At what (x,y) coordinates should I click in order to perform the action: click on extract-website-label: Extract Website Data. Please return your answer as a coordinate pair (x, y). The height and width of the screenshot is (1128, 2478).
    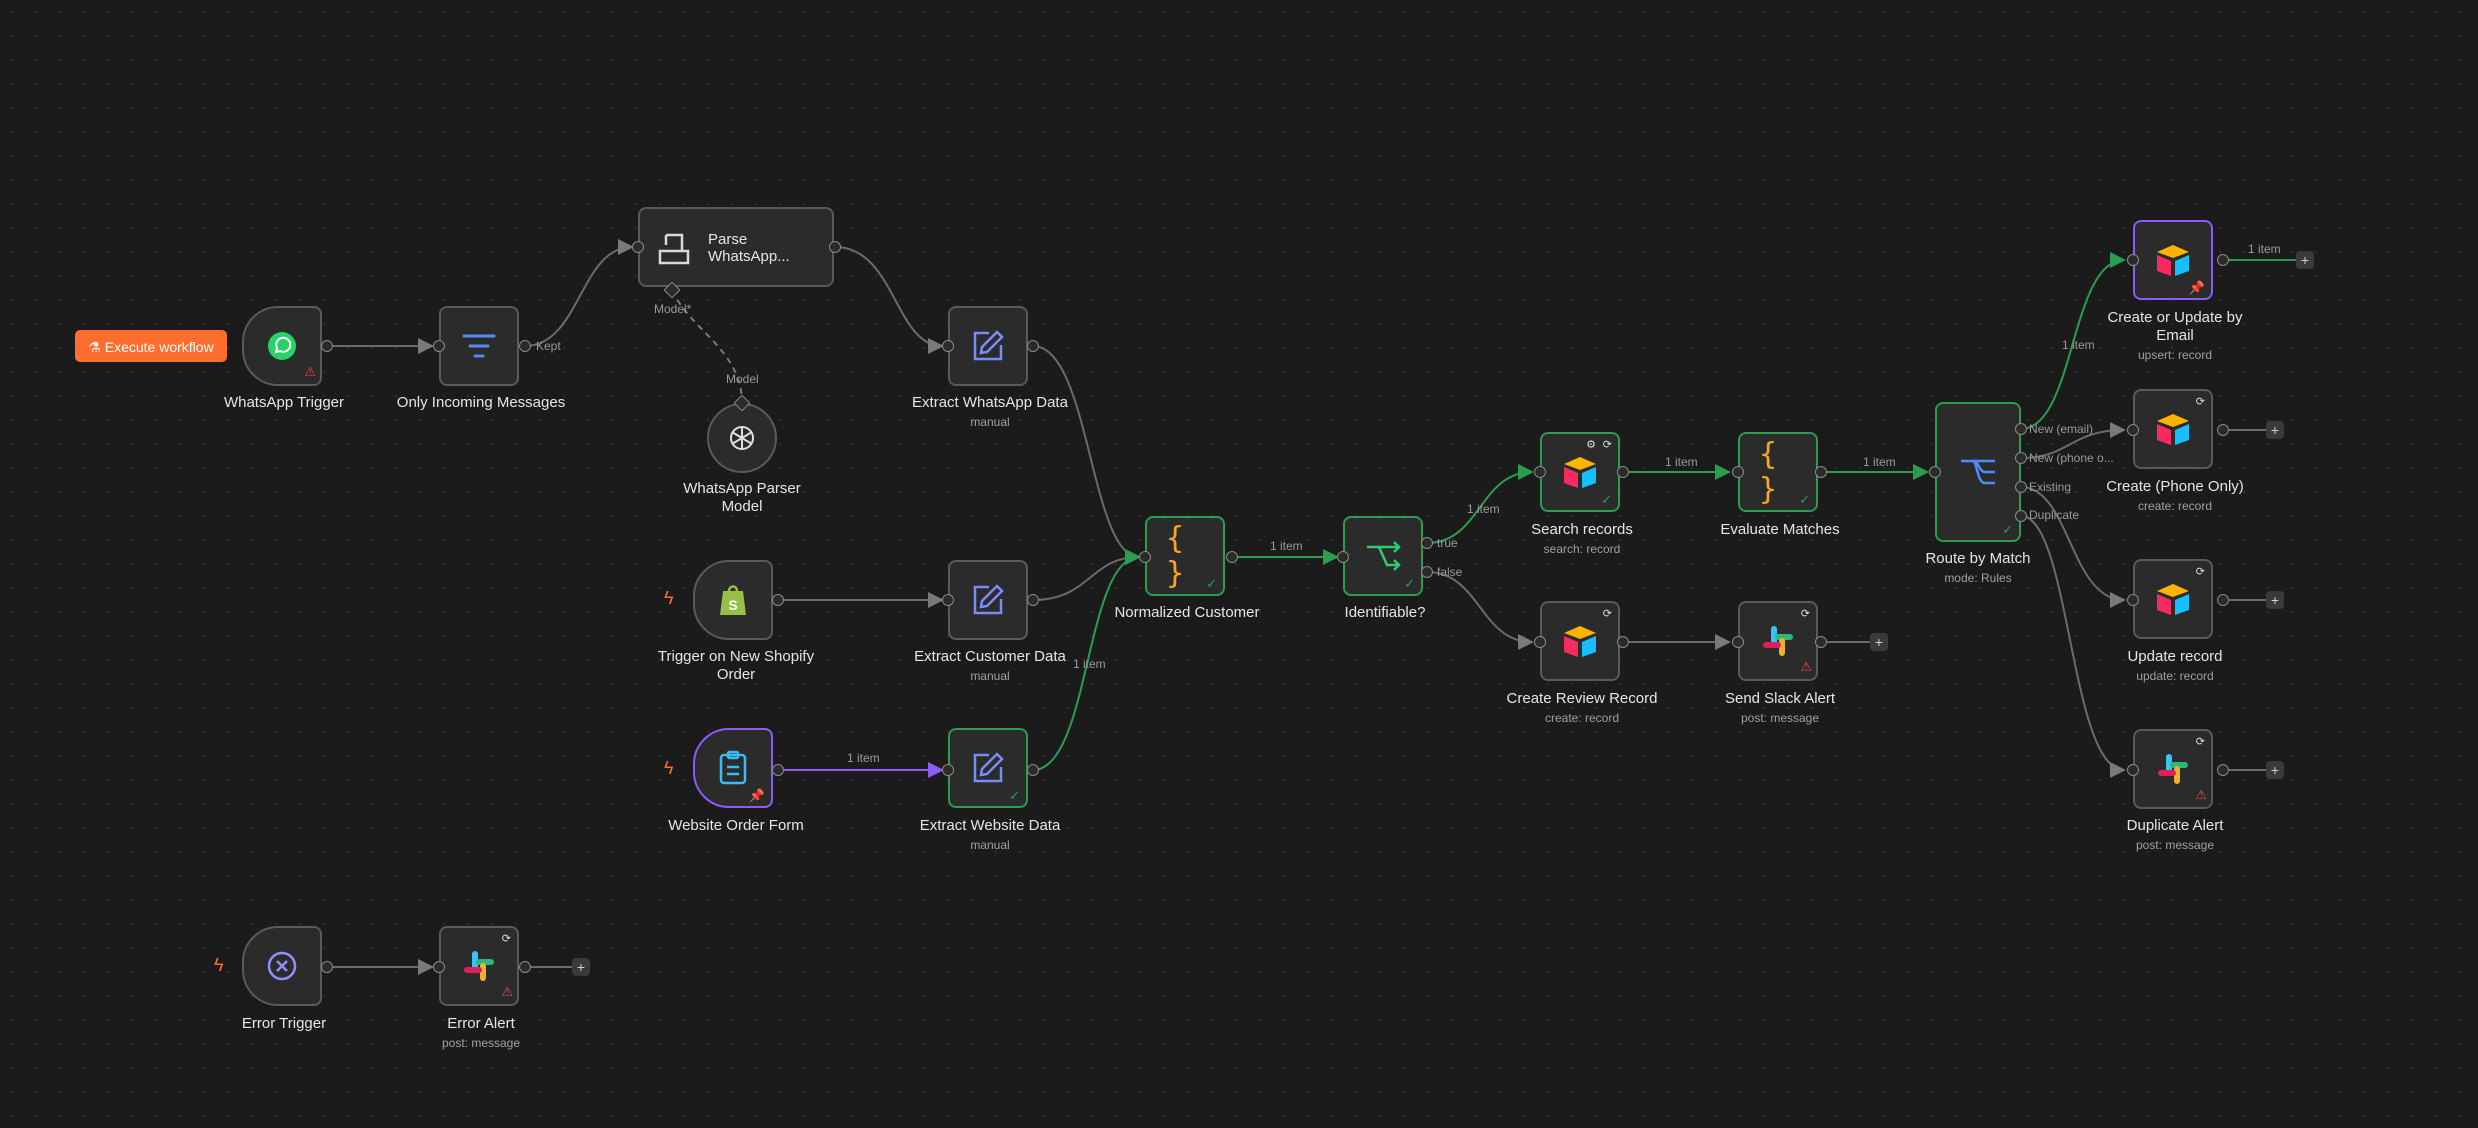
    Looking at the image, I should click on (990, 825).